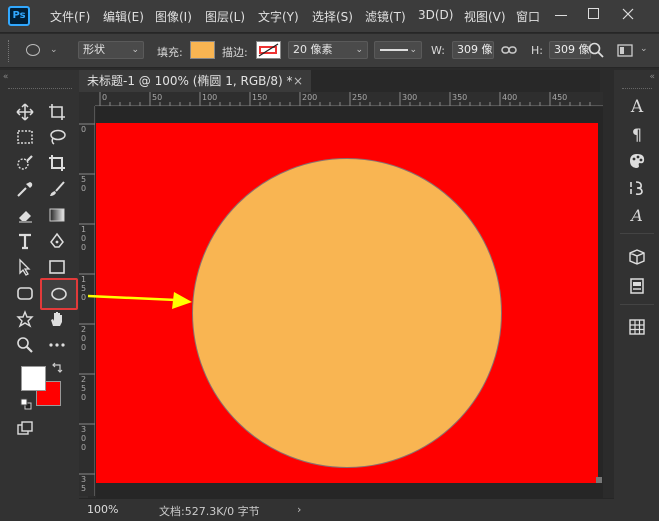 The height and width of the screenshot is (521, 659). I want to click on crop-icon, so click(57, 163).